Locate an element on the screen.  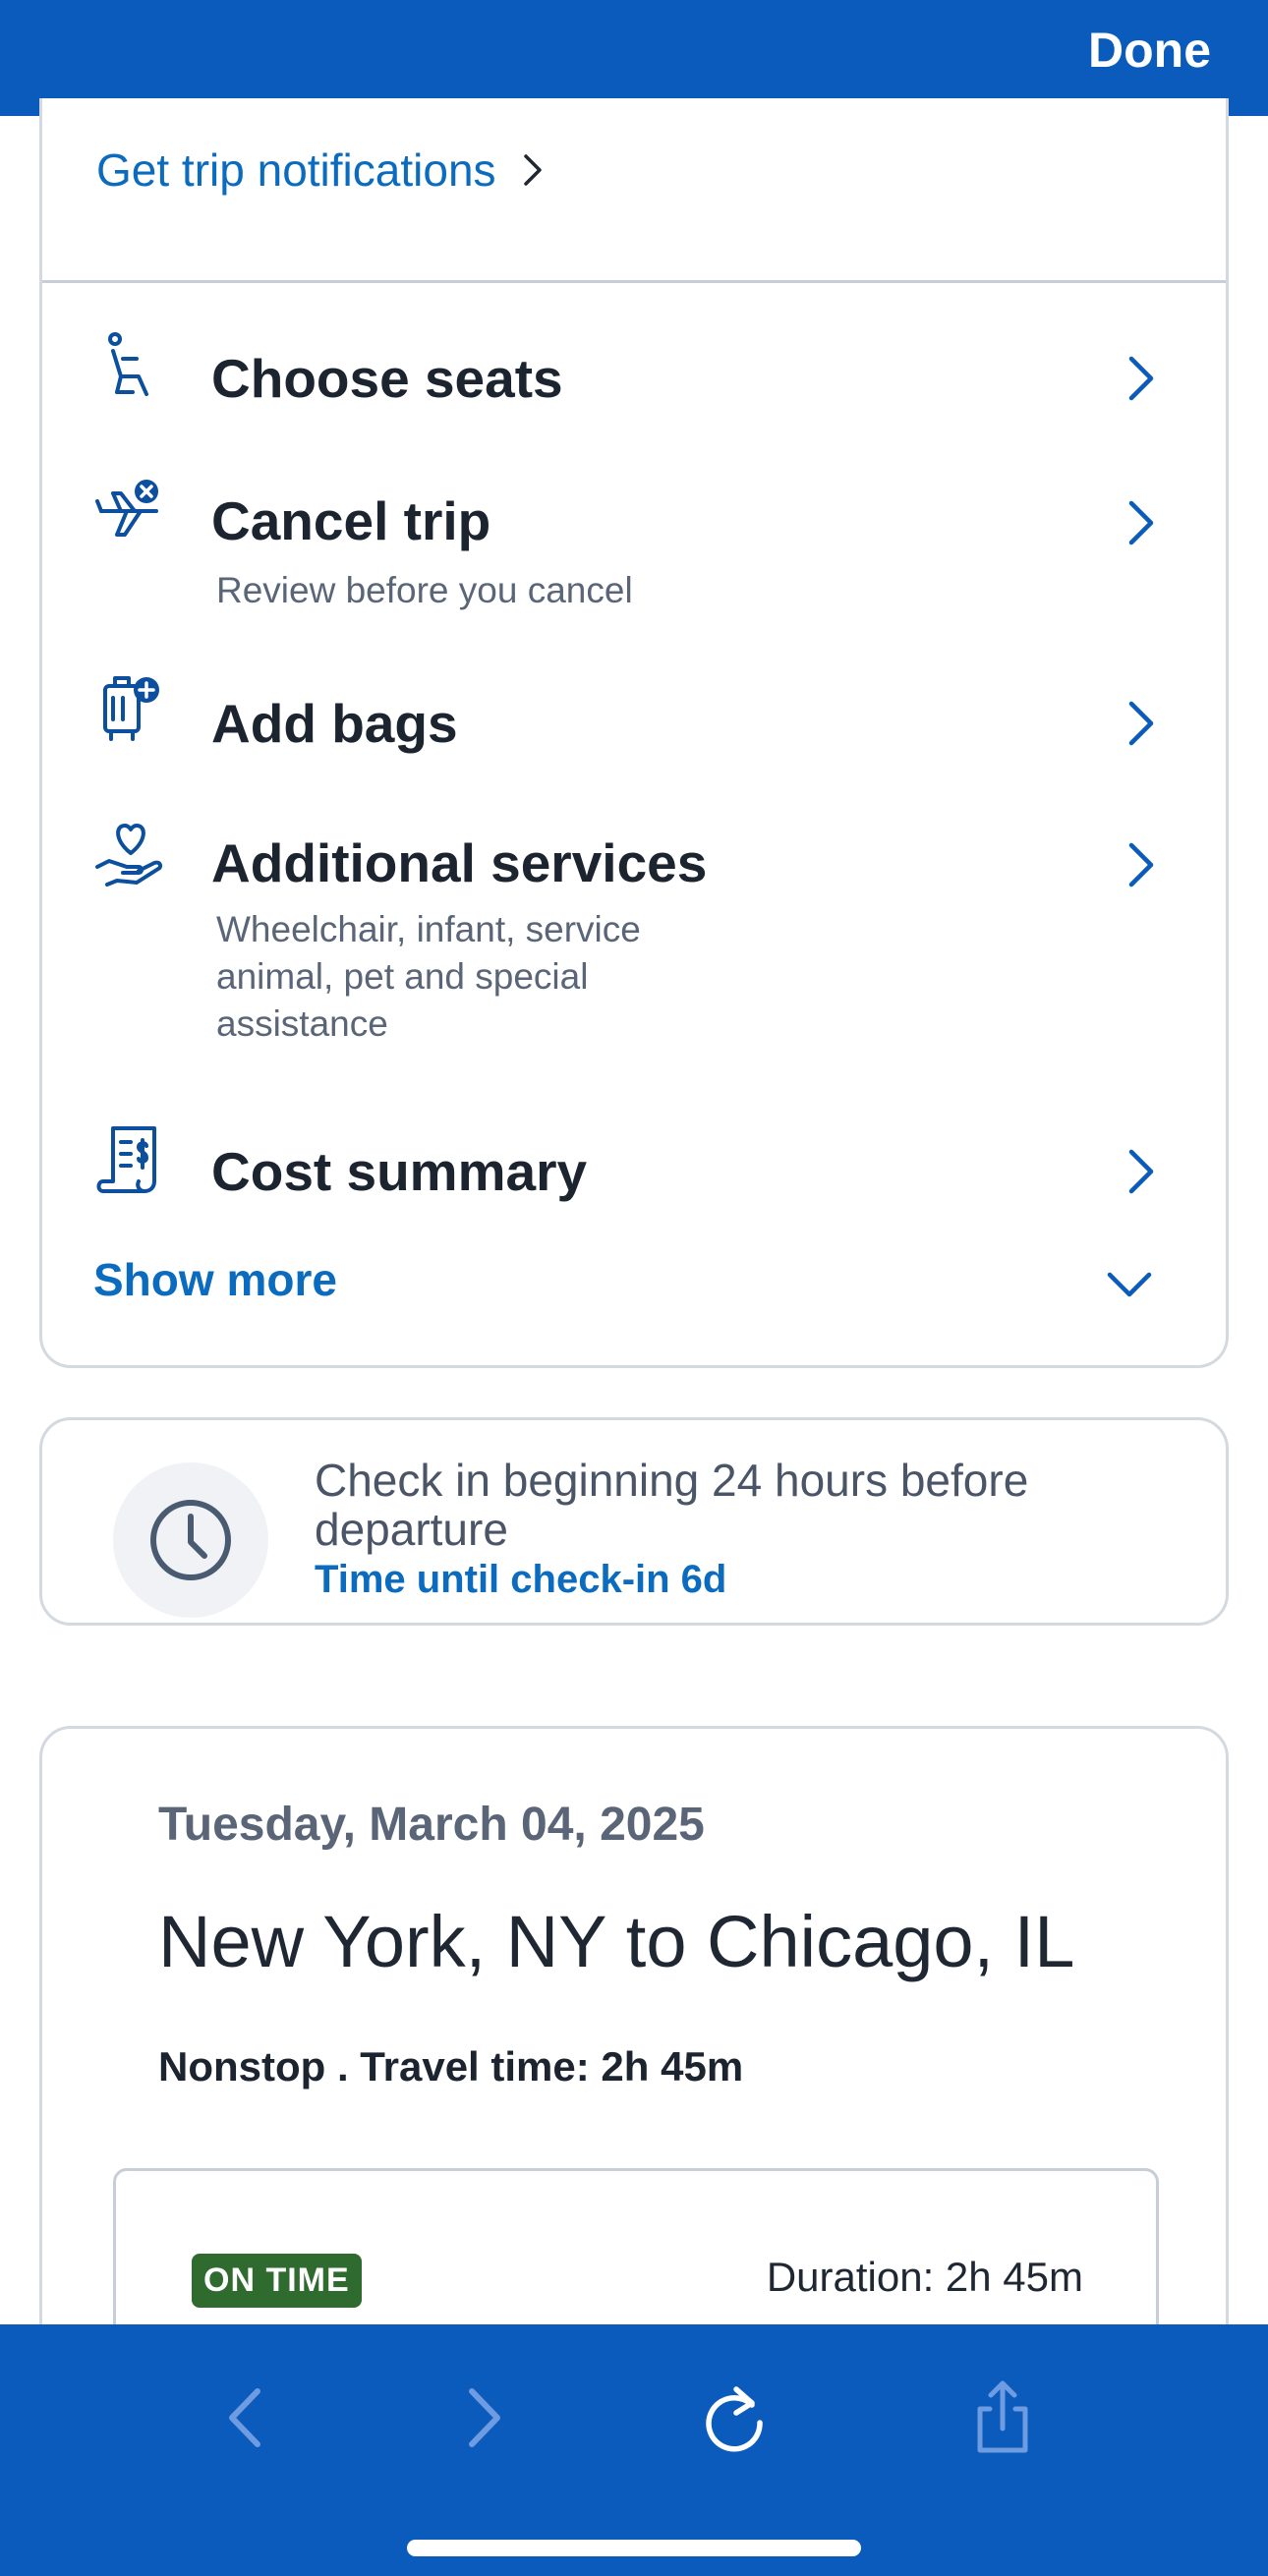
reload-icon is located at coordinates (734, 2419).